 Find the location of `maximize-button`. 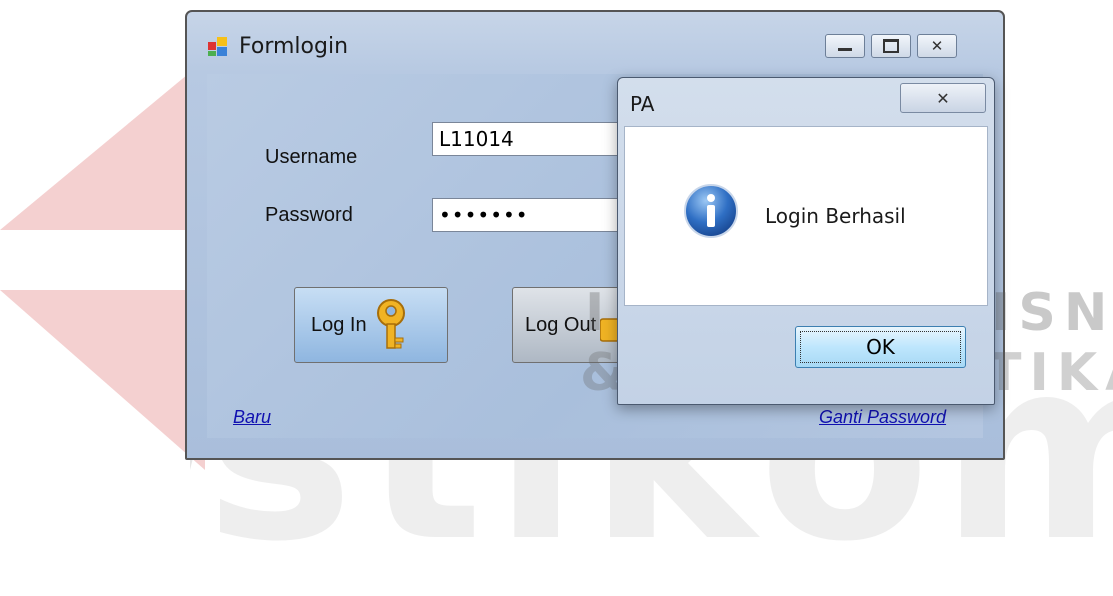

maximize-button is located at coordinates (891, 46).